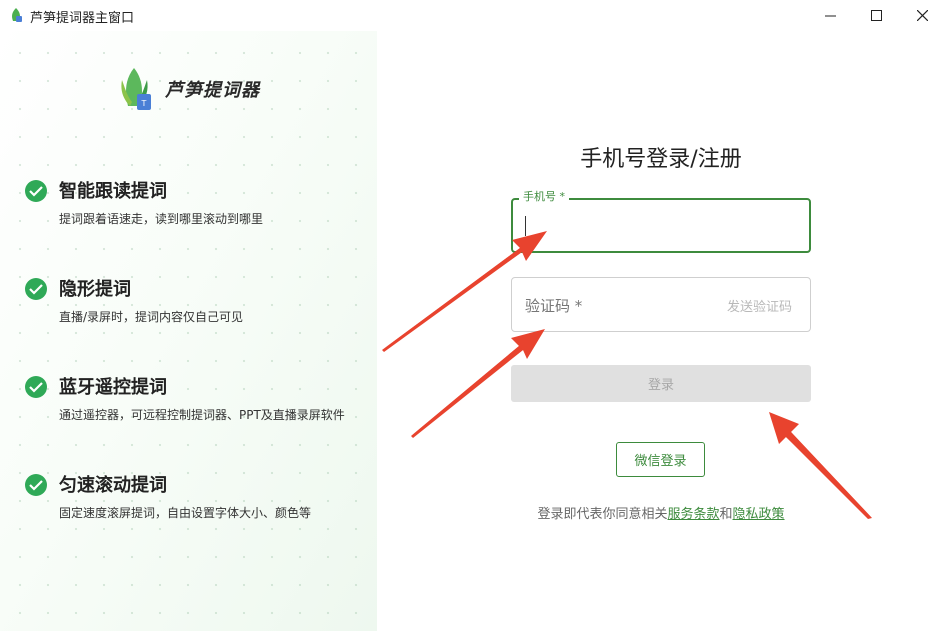 The width and height of the screenshot is (945, 631). I want to click on brand-name: 芦笋提词器, so click(212, 90).